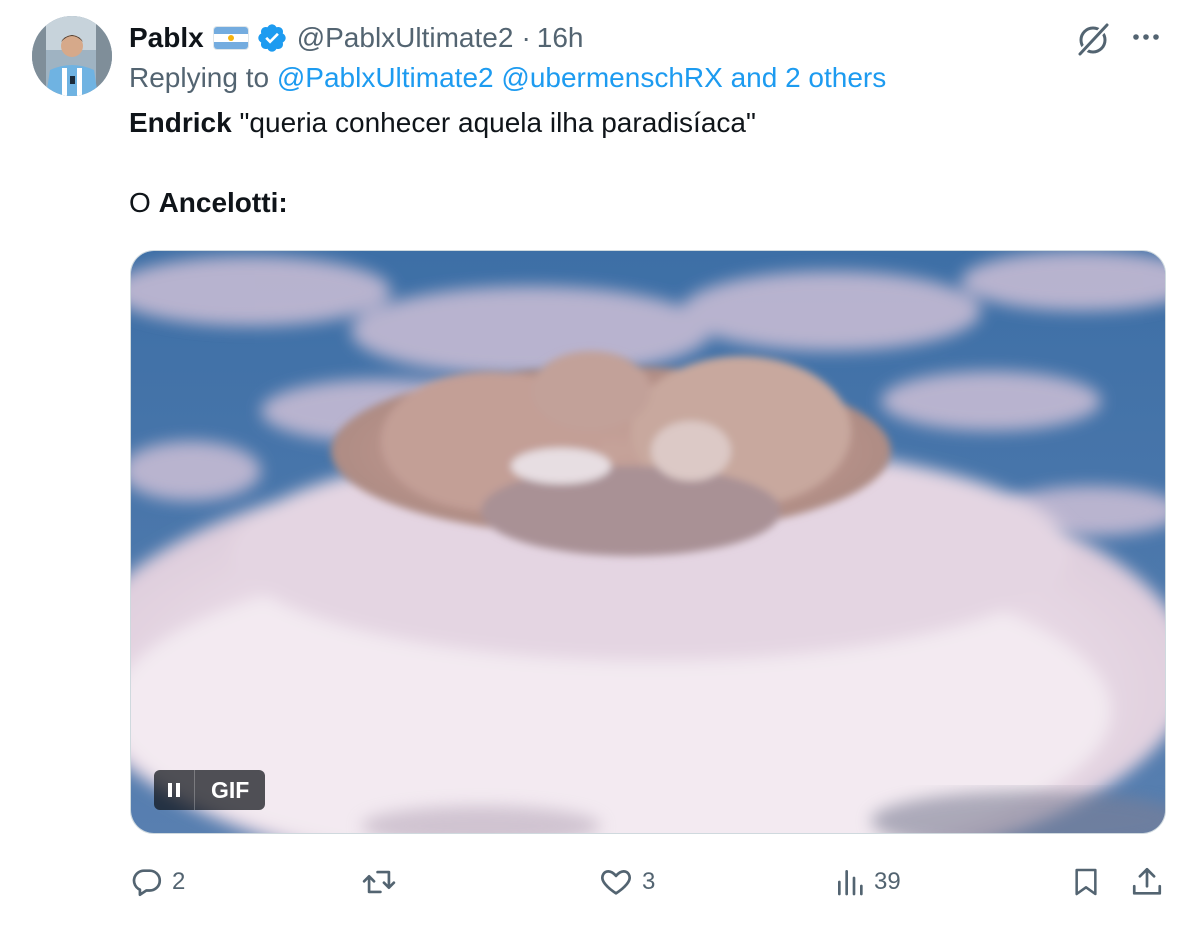 The image size is (1200, 926). I want to click on grok-icon, so click(1093, 39).